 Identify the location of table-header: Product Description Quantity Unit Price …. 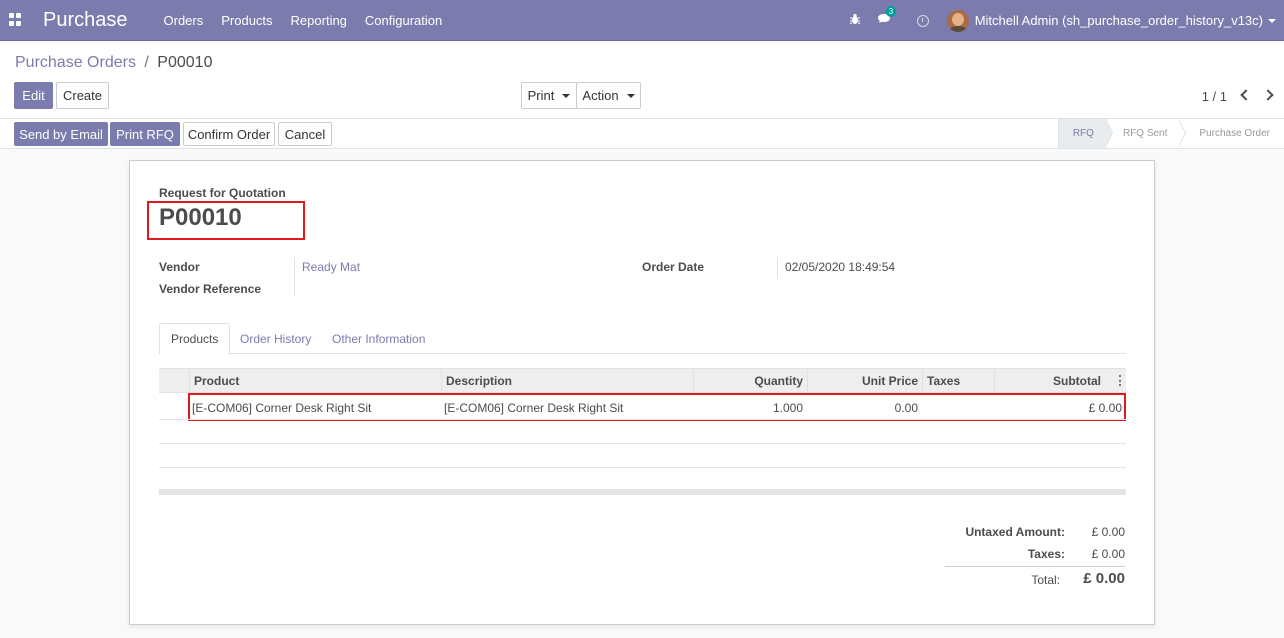
(642, 380).